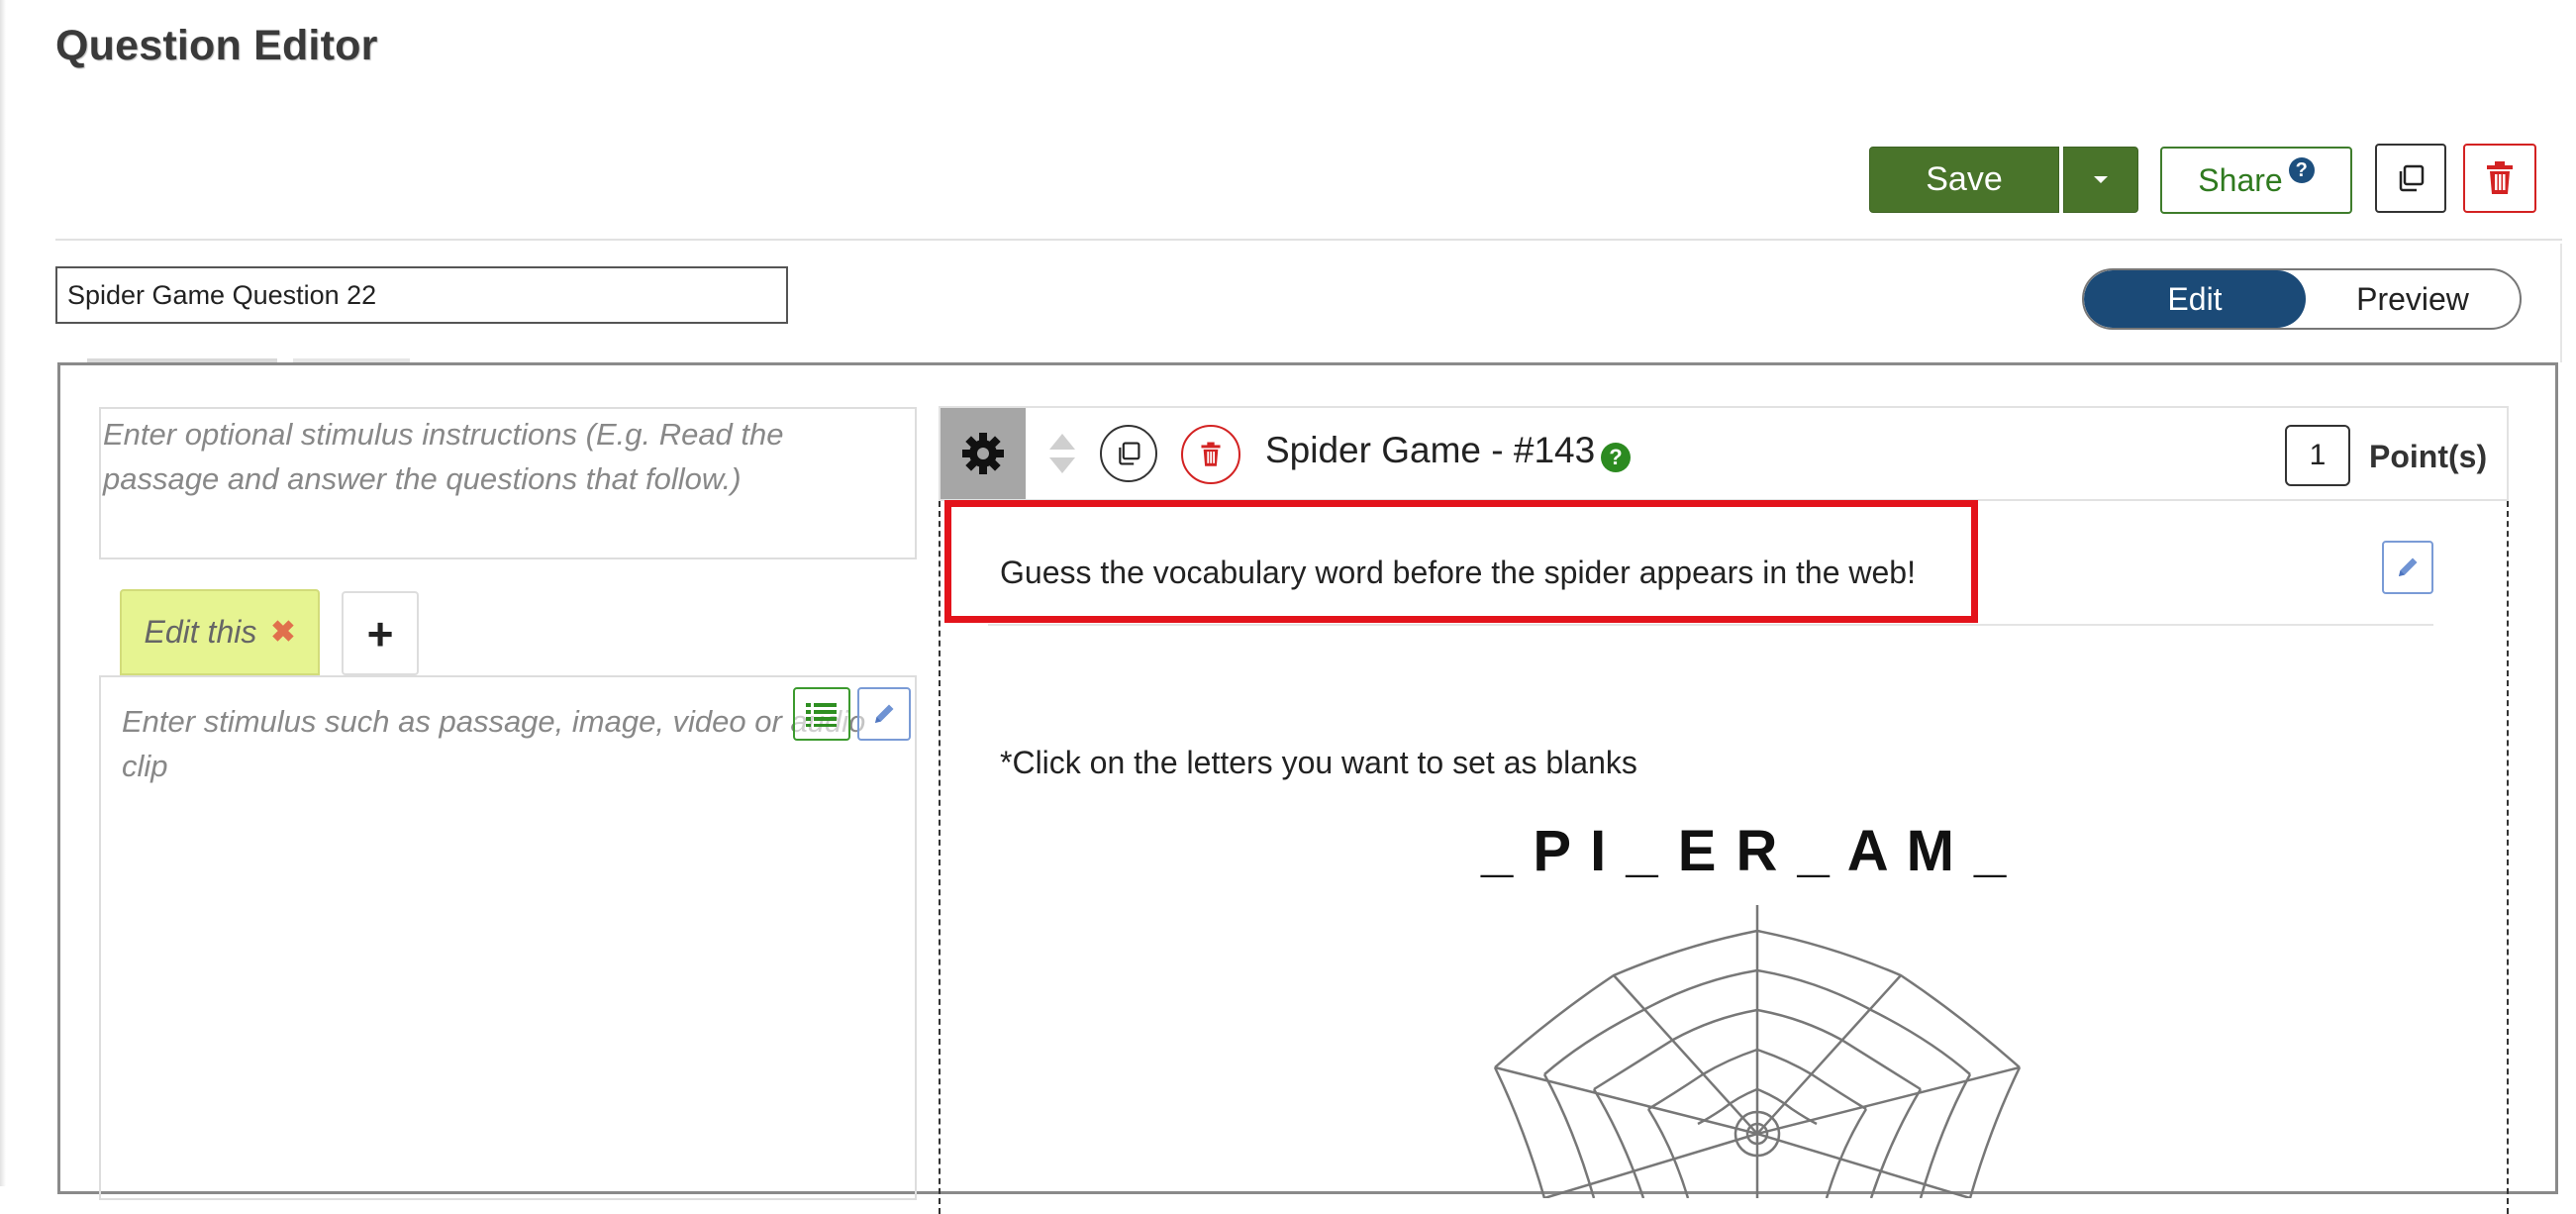 The image size is (2576, 1214). I want to click on prompt-edit-button, so click(2408, 567).